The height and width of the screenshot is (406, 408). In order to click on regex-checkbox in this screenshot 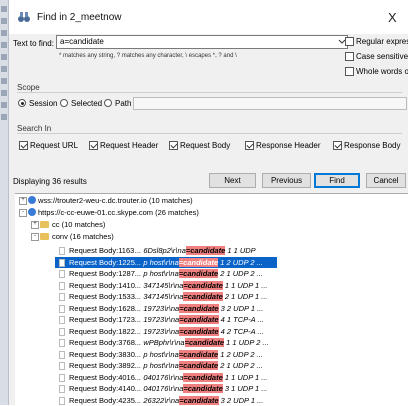, I will do `click(349, 41)`.